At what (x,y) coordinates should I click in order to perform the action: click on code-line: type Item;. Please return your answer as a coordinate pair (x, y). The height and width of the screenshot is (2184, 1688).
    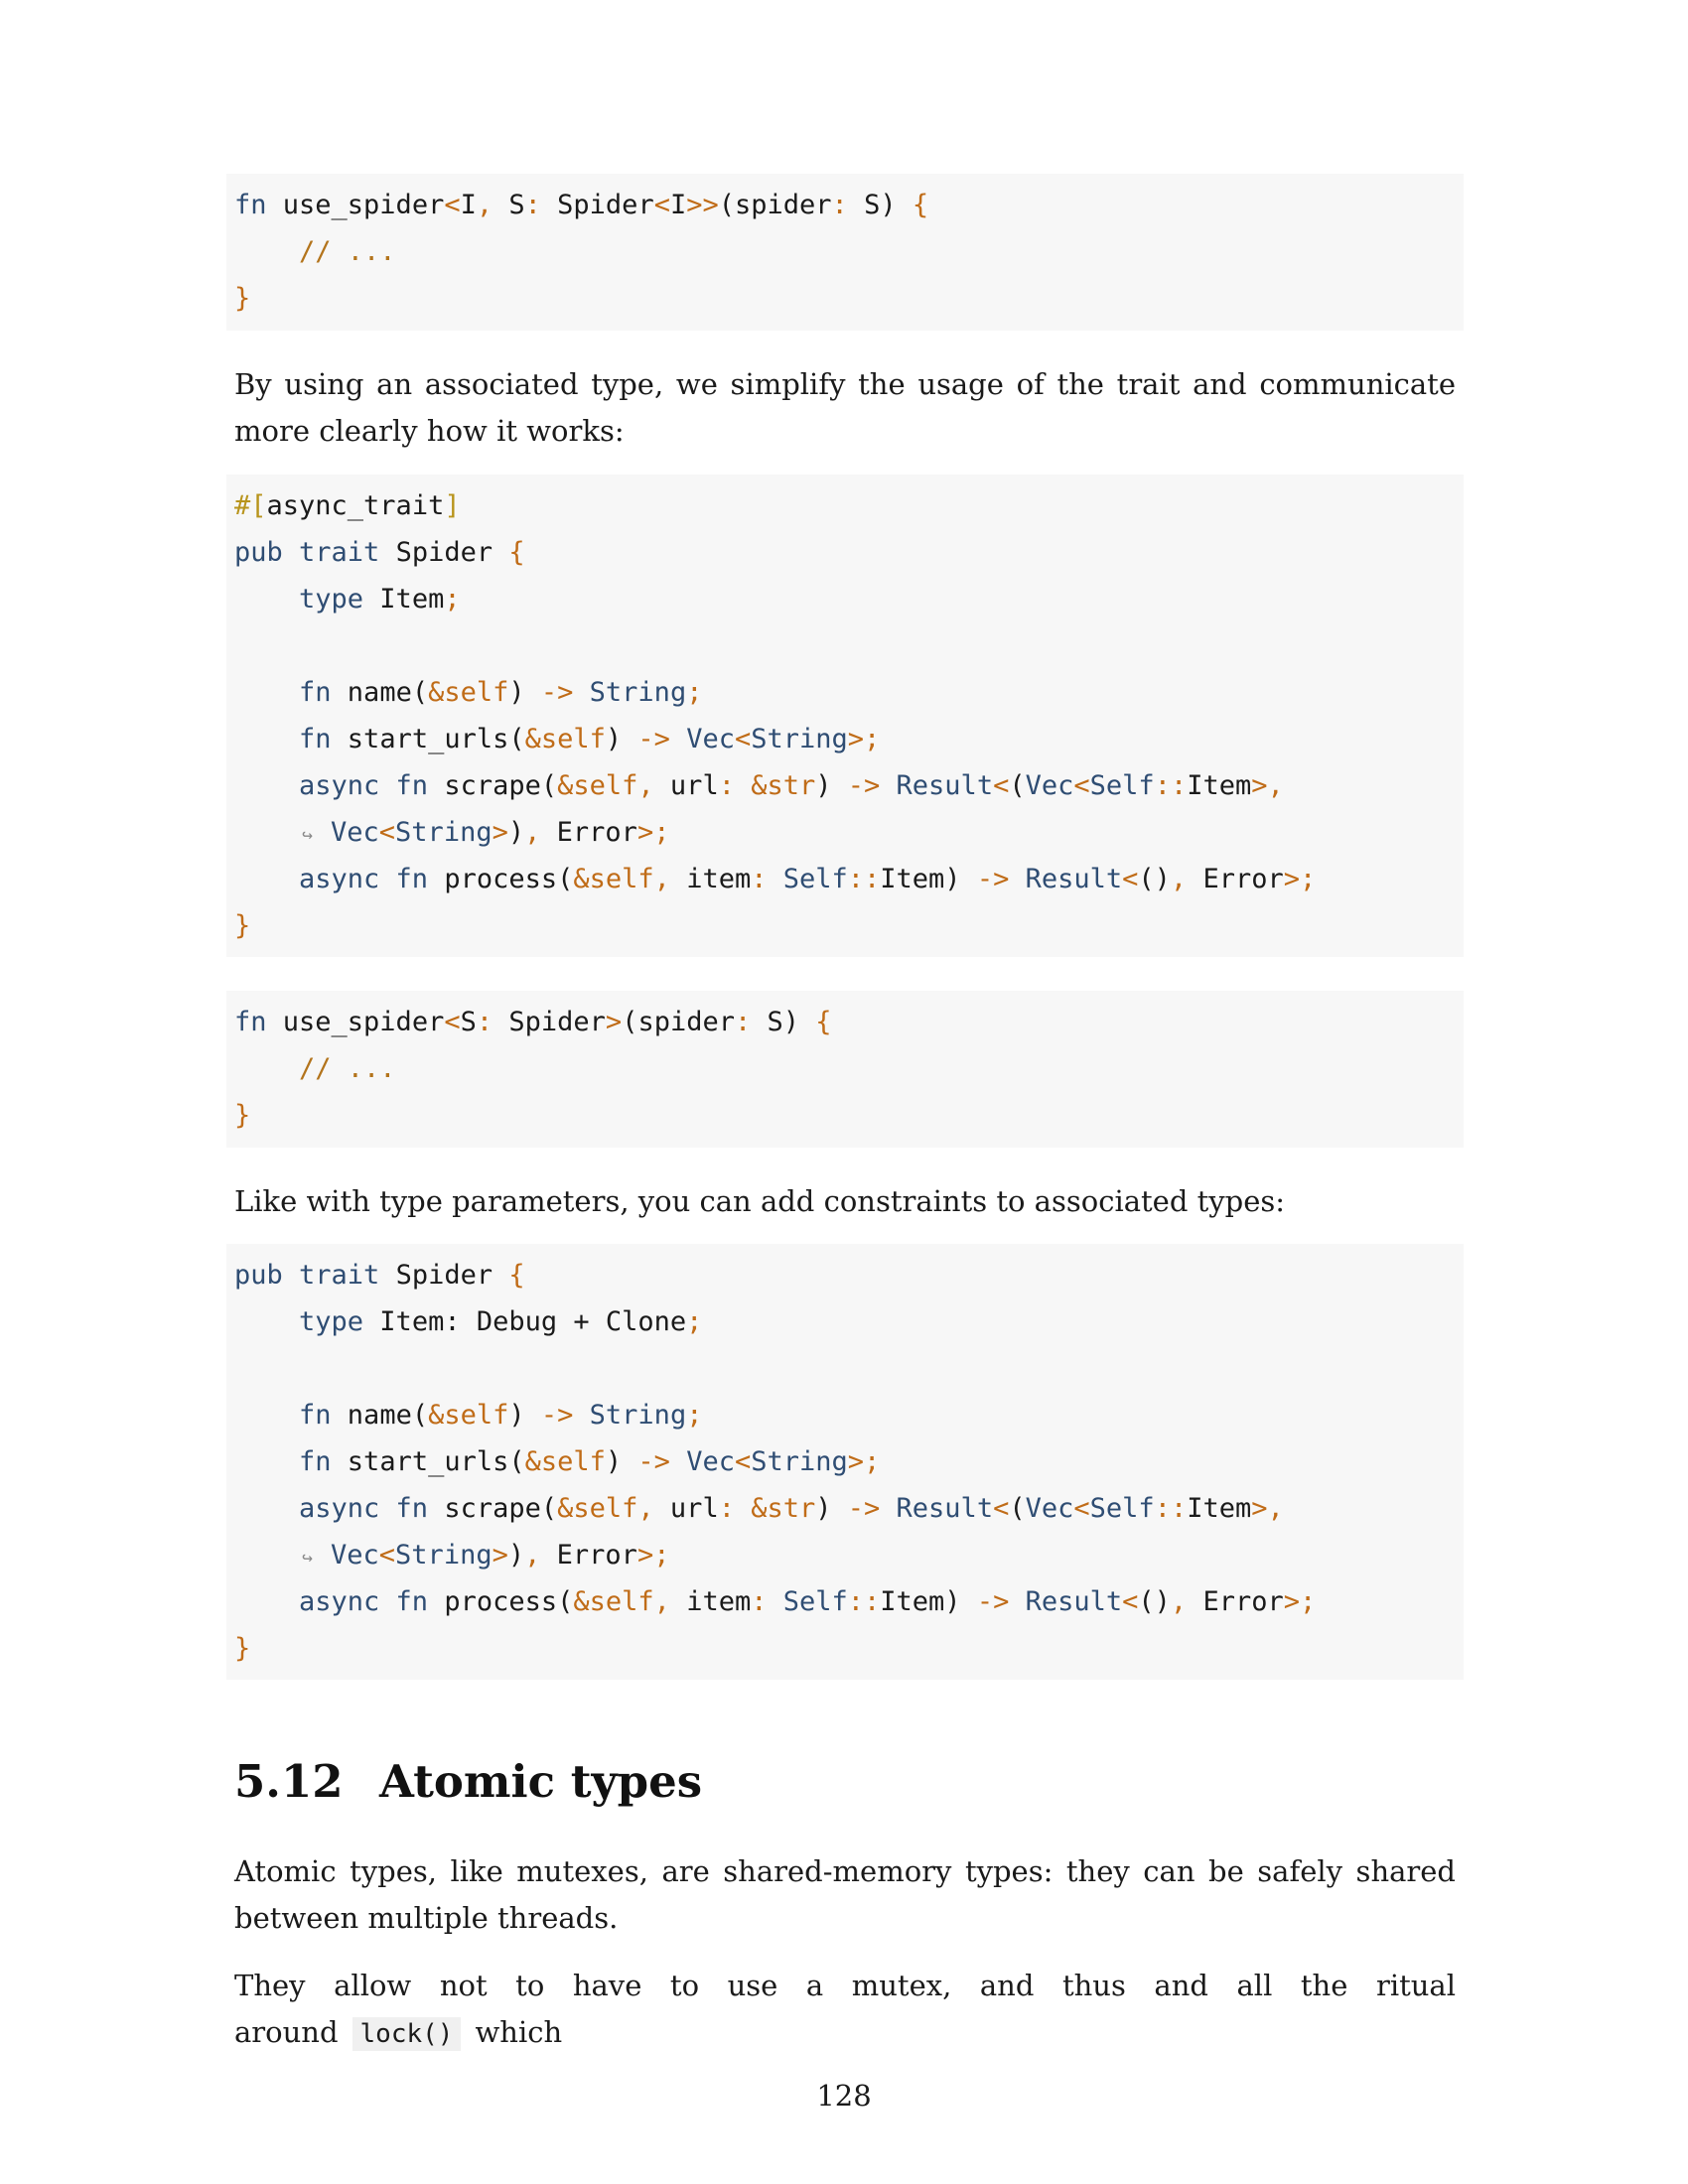
    Looking at the image, I should click on (845, 599).